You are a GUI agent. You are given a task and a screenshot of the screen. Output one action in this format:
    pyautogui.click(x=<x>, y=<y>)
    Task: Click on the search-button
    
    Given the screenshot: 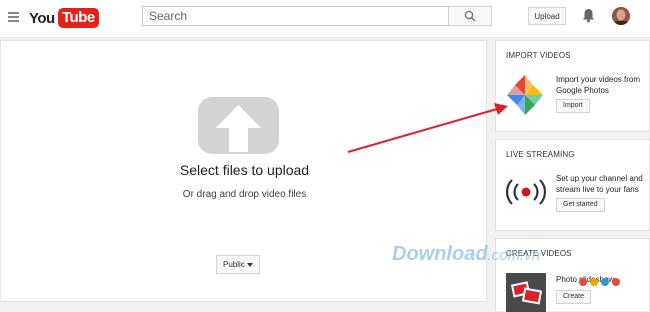 What is the action you would take?
    pyautogui.click(x=470, y=16)
    